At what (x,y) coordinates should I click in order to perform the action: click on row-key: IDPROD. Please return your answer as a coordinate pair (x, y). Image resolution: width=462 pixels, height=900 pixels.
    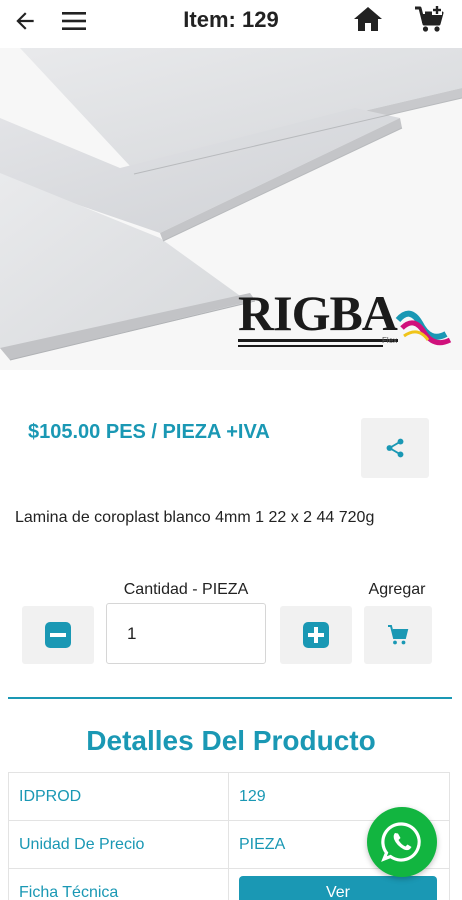
    Looking at the image, I should click on (118, 796).